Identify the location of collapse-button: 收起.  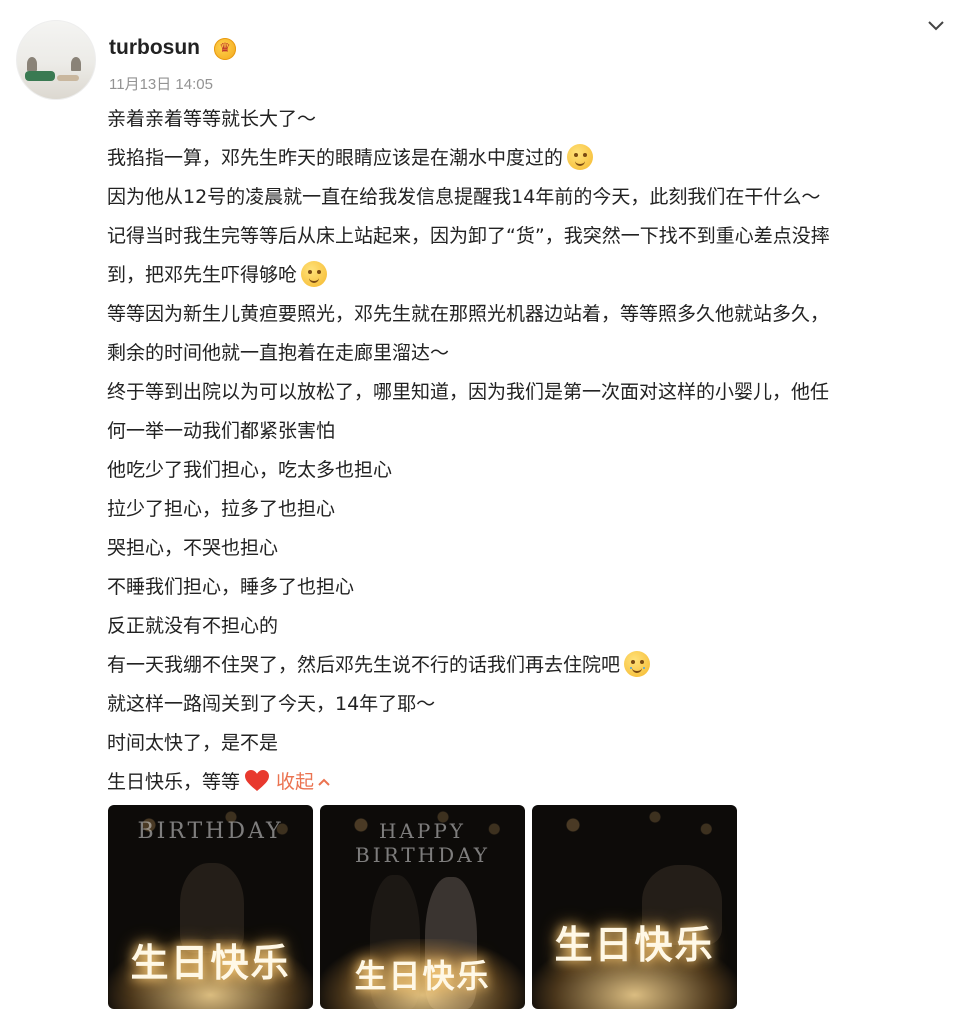
(303, 782).